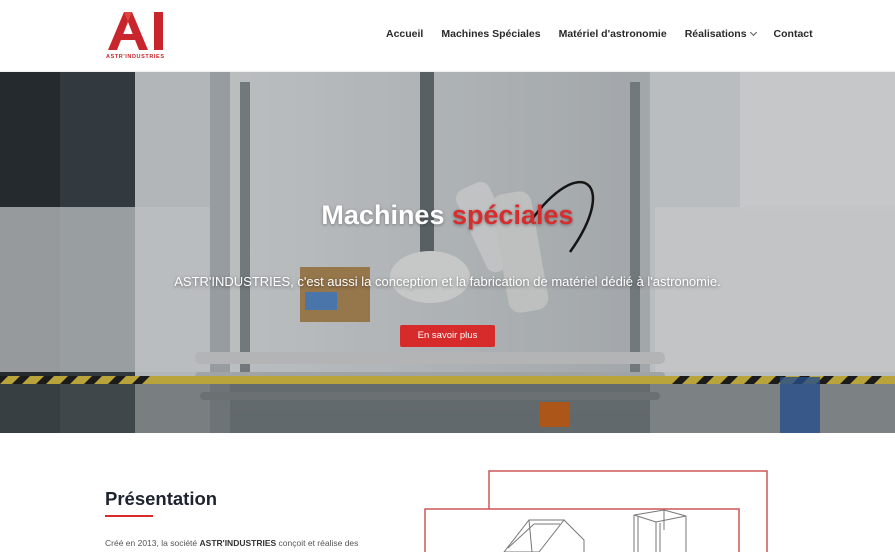  What do you see at coordinates (238, 543) in the screenshot?
I see `company-name: ASTR'INDUSTRIES` at bounding box center [238, 543].